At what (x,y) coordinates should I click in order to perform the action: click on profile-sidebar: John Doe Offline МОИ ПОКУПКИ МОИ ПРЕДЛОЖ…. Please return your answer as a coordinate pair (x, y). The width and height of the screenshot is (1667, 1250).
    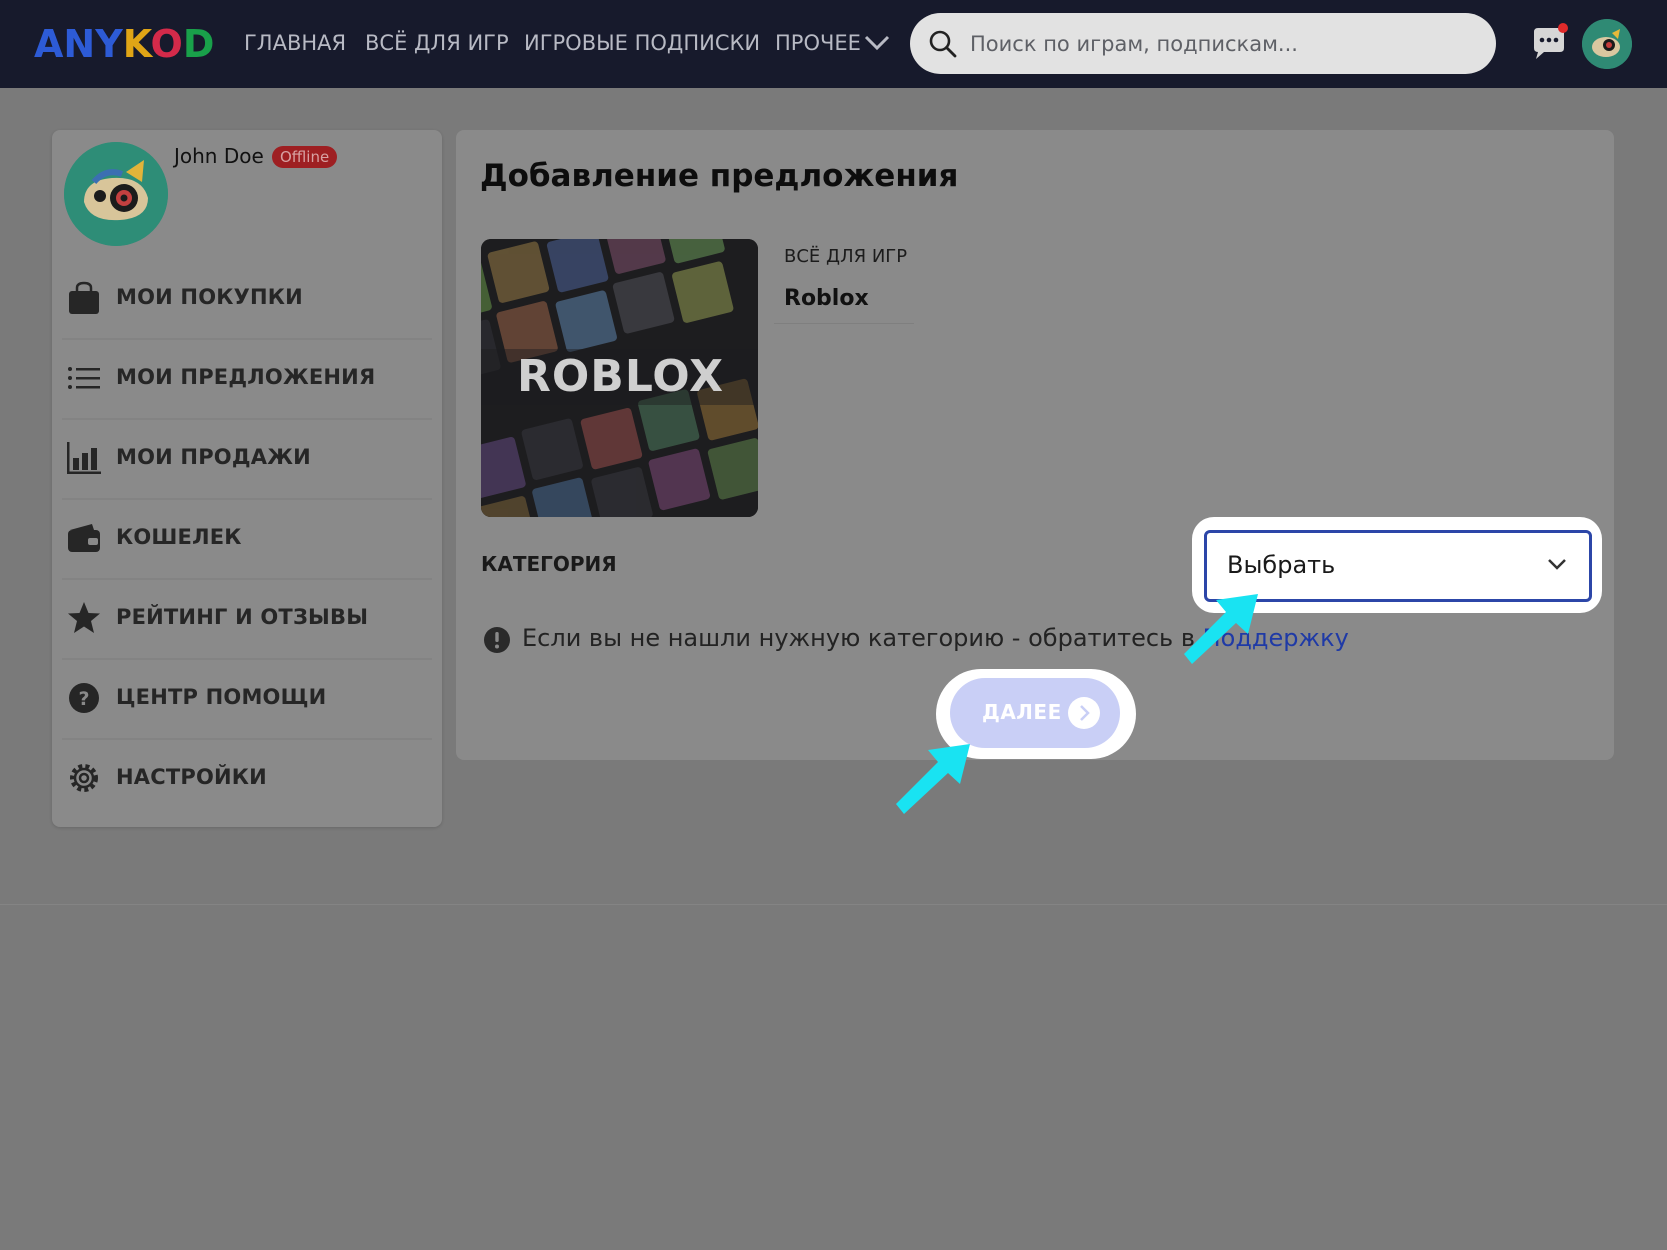
    Looking at the image, I should click on (247, 478).